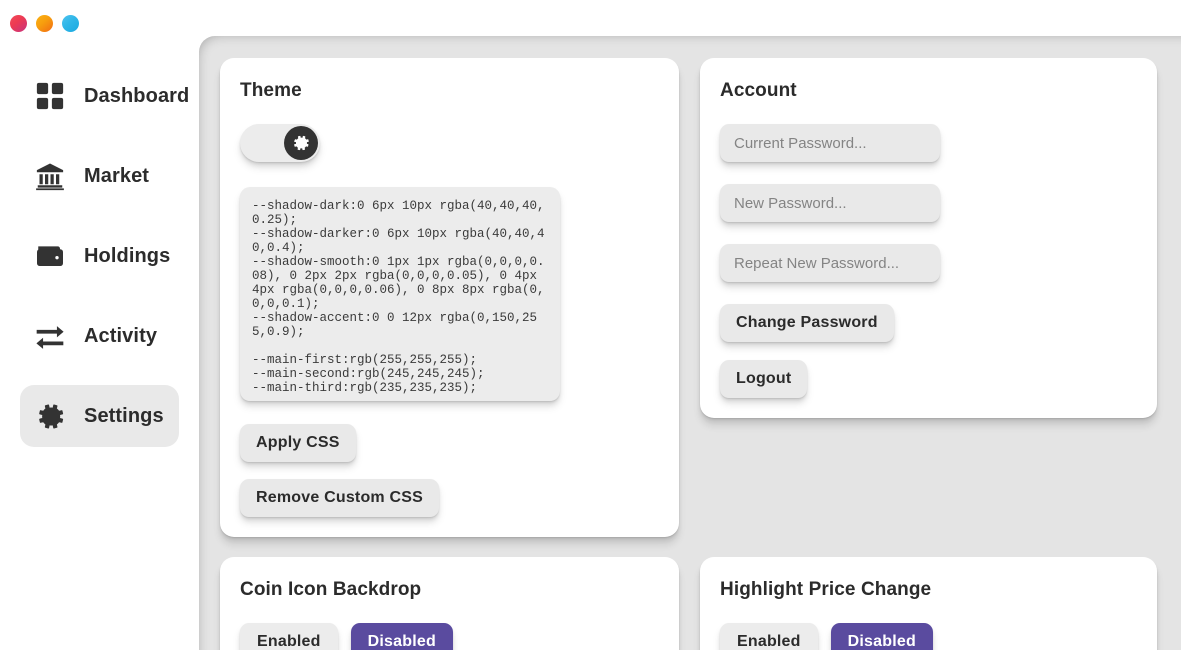 The image size is (1181, 650). Describe the element at coordinates (758, 90) in the screenshot. I see `card-title: Account` at that location.